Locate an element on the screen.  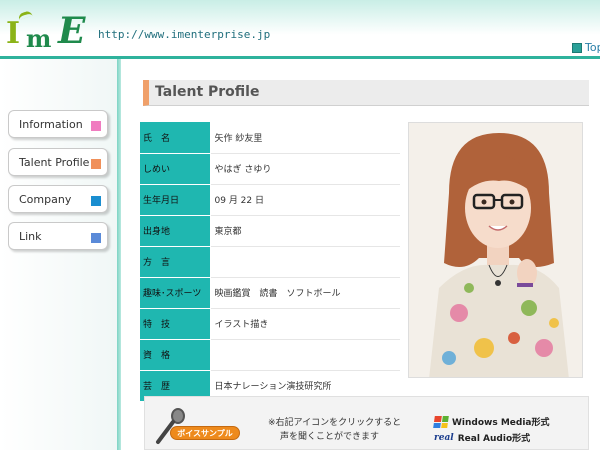
row-label: 方 言 is located at coordinates (175, 262).